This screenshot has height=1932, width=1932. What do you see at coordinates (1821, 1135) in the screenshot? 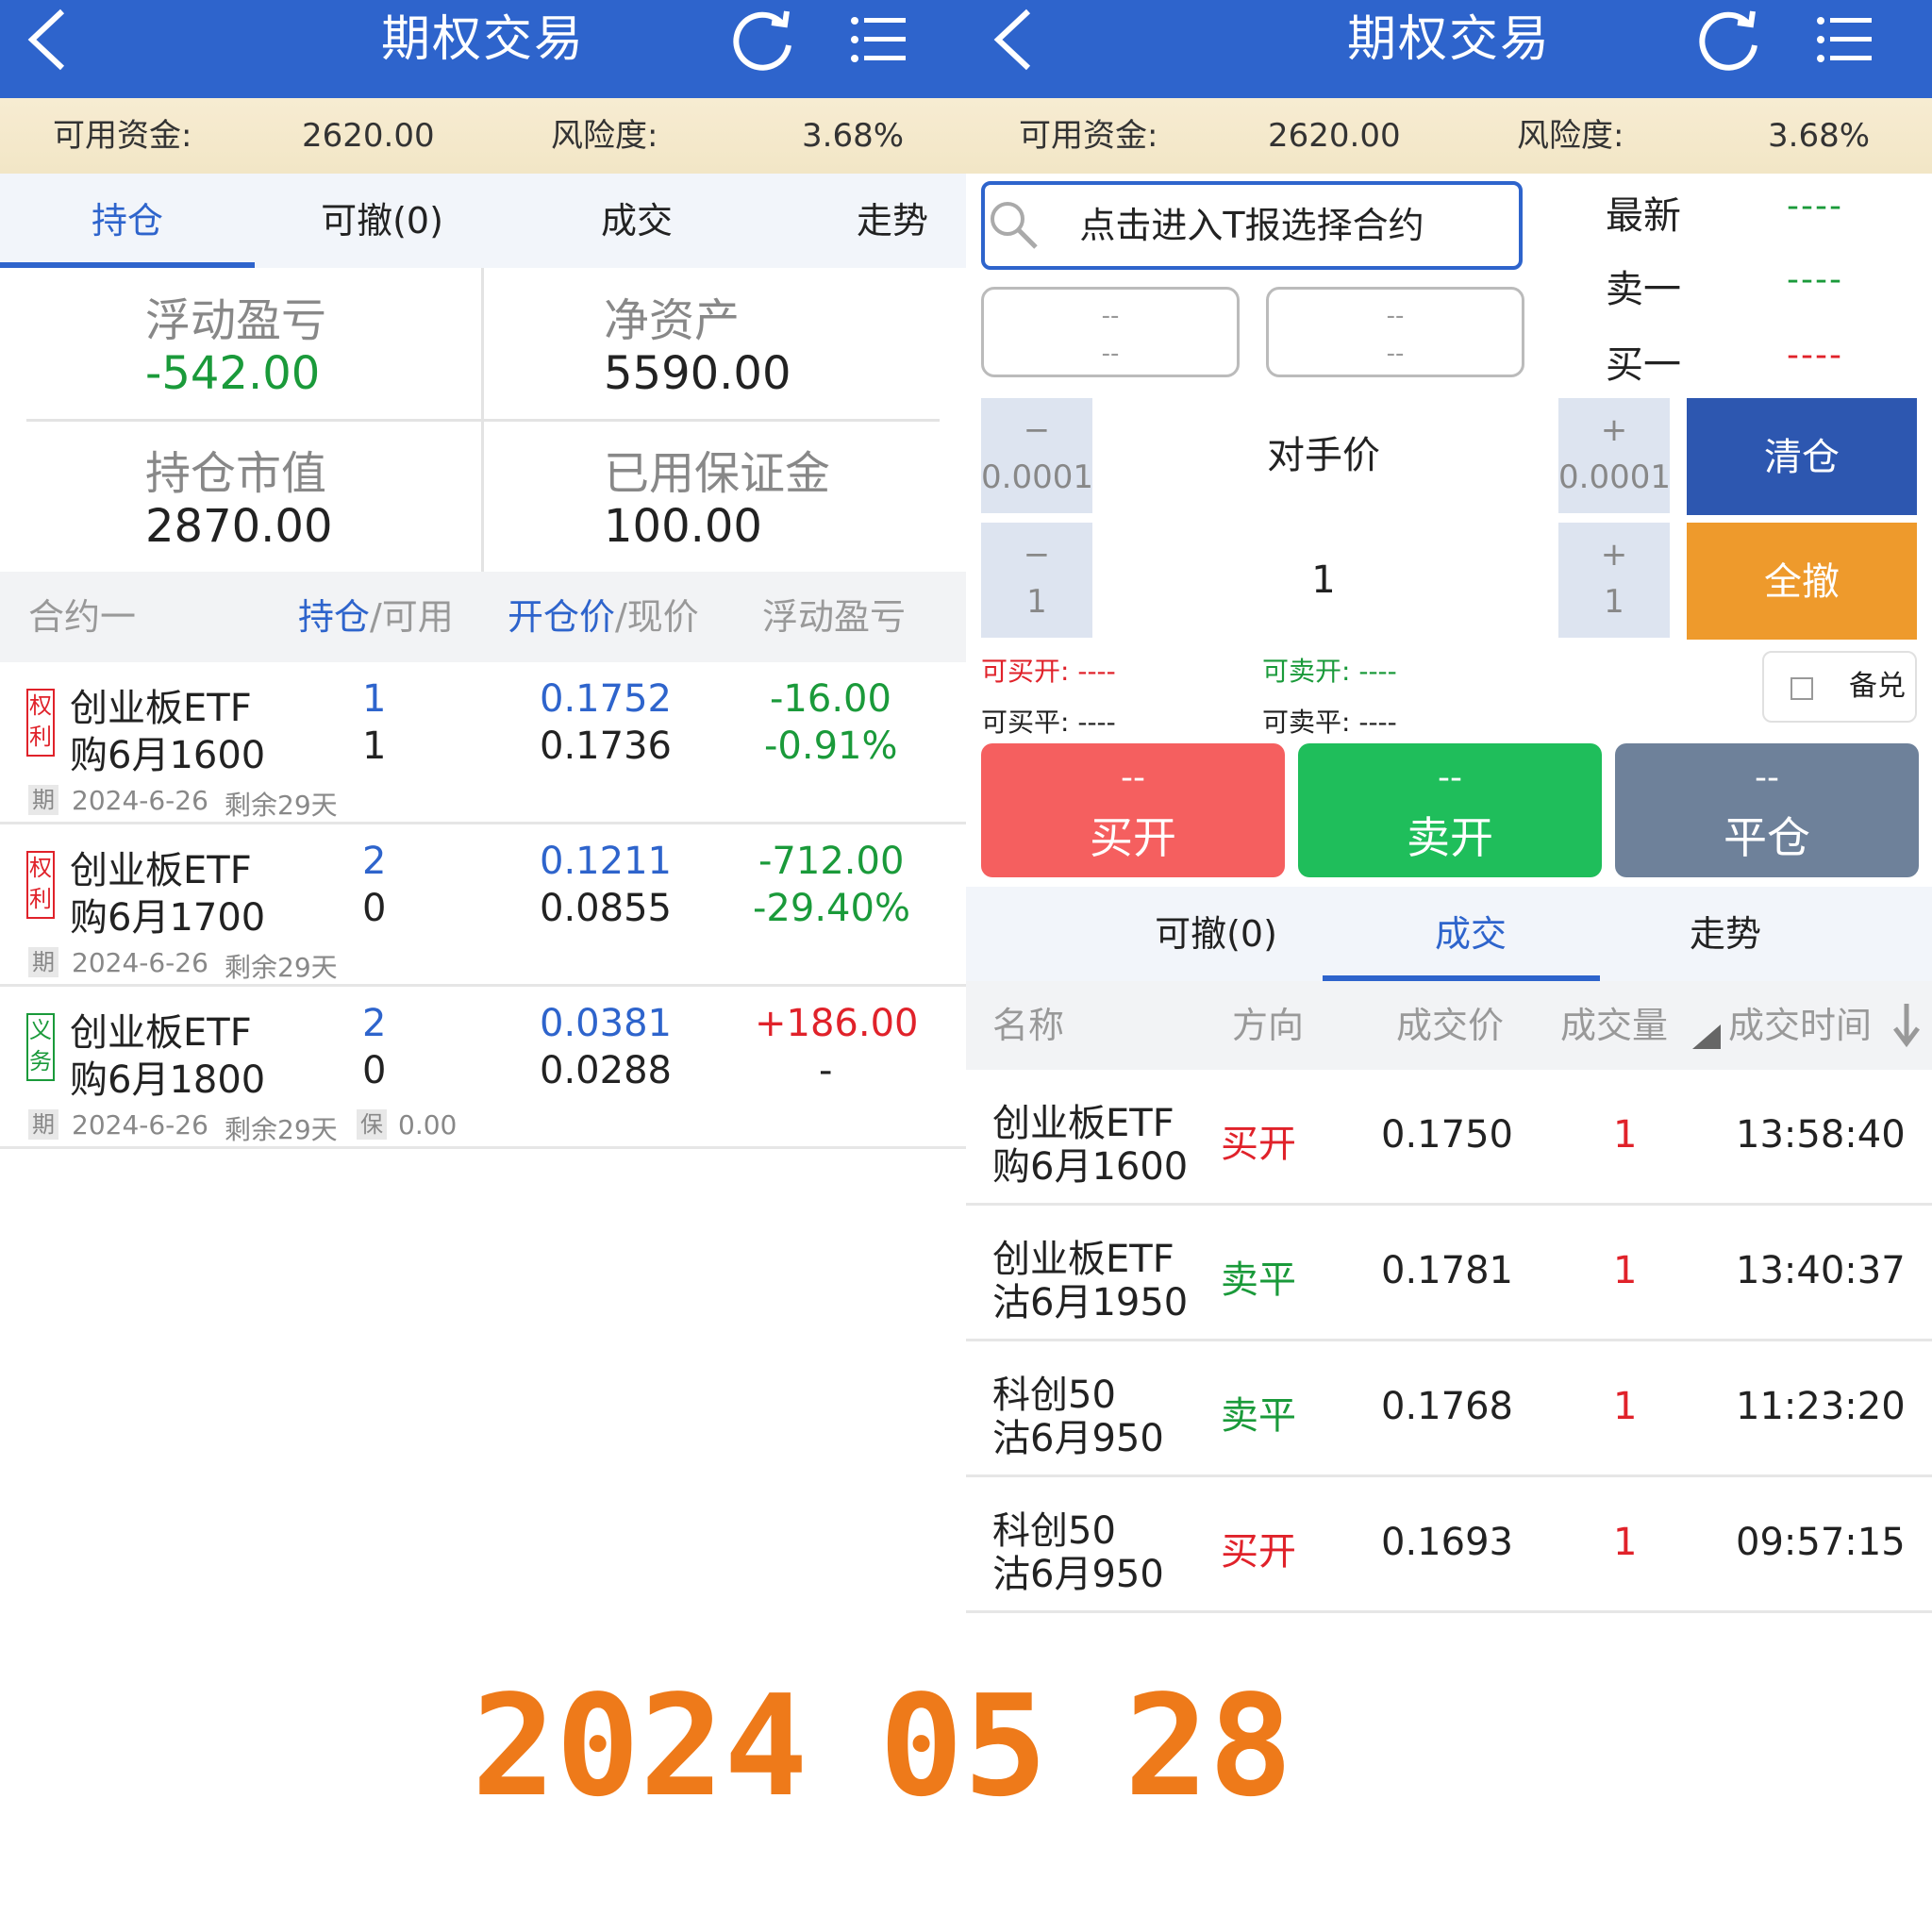
I see `trade-time: 13:58:40` at bounding box center [1821, 1135].